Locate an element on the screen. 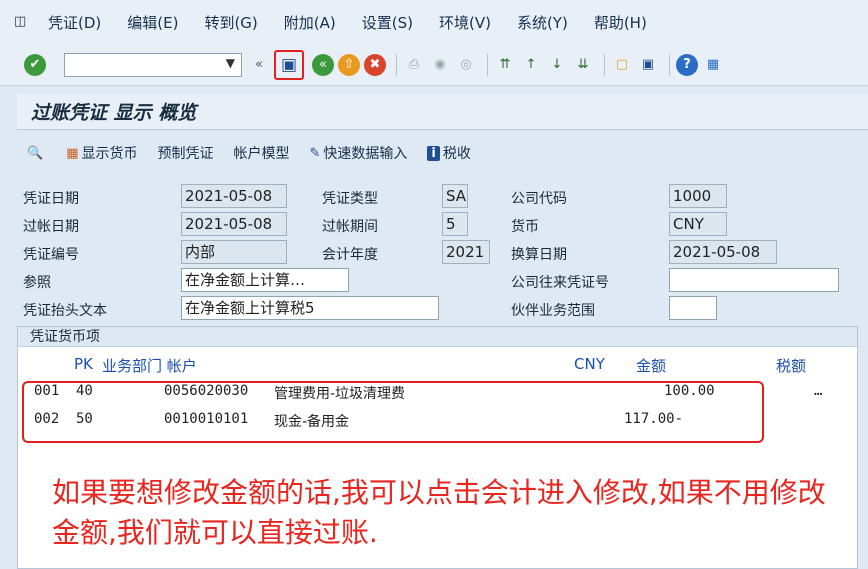 The height and width of the screenshot is (569, 868). fast-data-entry-label: 快速数据输入 is located at coordinates (365, 154).